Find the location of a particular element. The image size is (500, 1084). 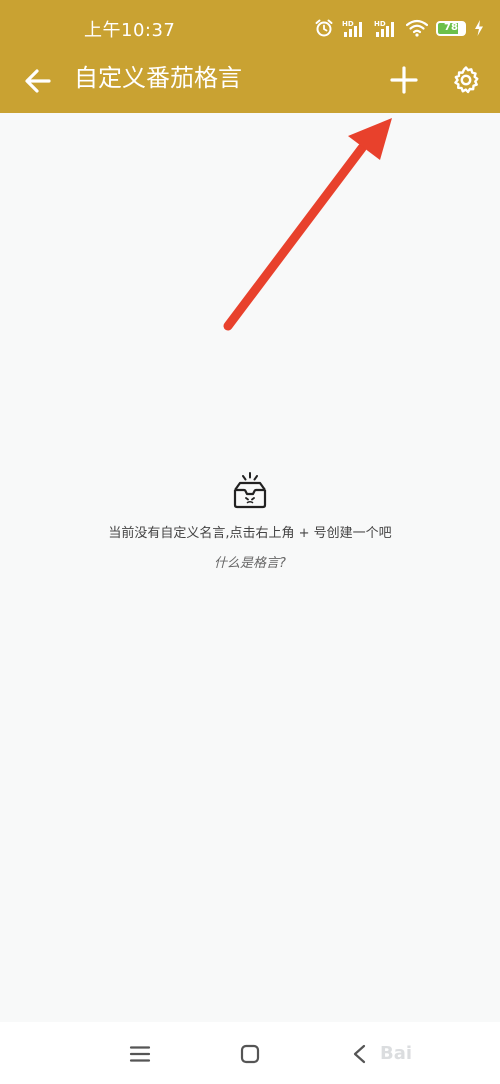

what-is-quote-link: 什么是格言? is located at coordinates (250, 564).